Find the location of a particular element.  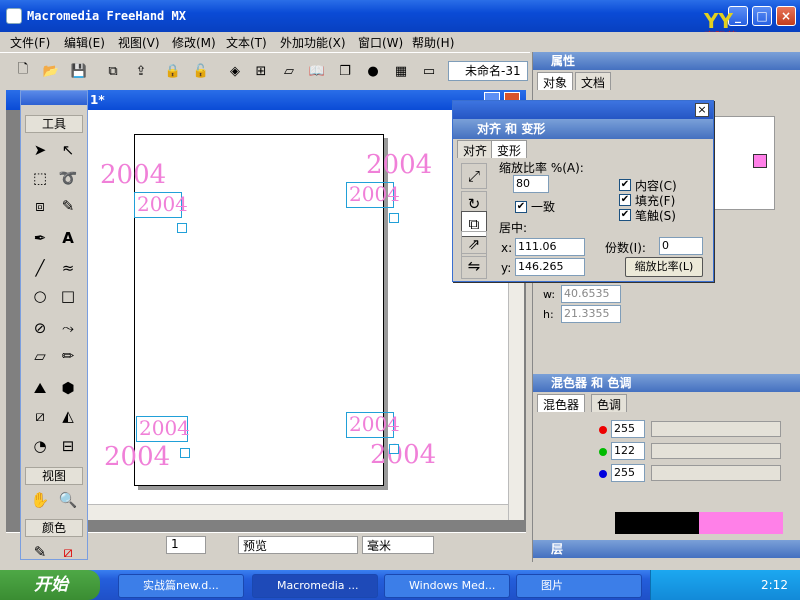

layers-icon: ❐ is located at coordinates (345, 71).